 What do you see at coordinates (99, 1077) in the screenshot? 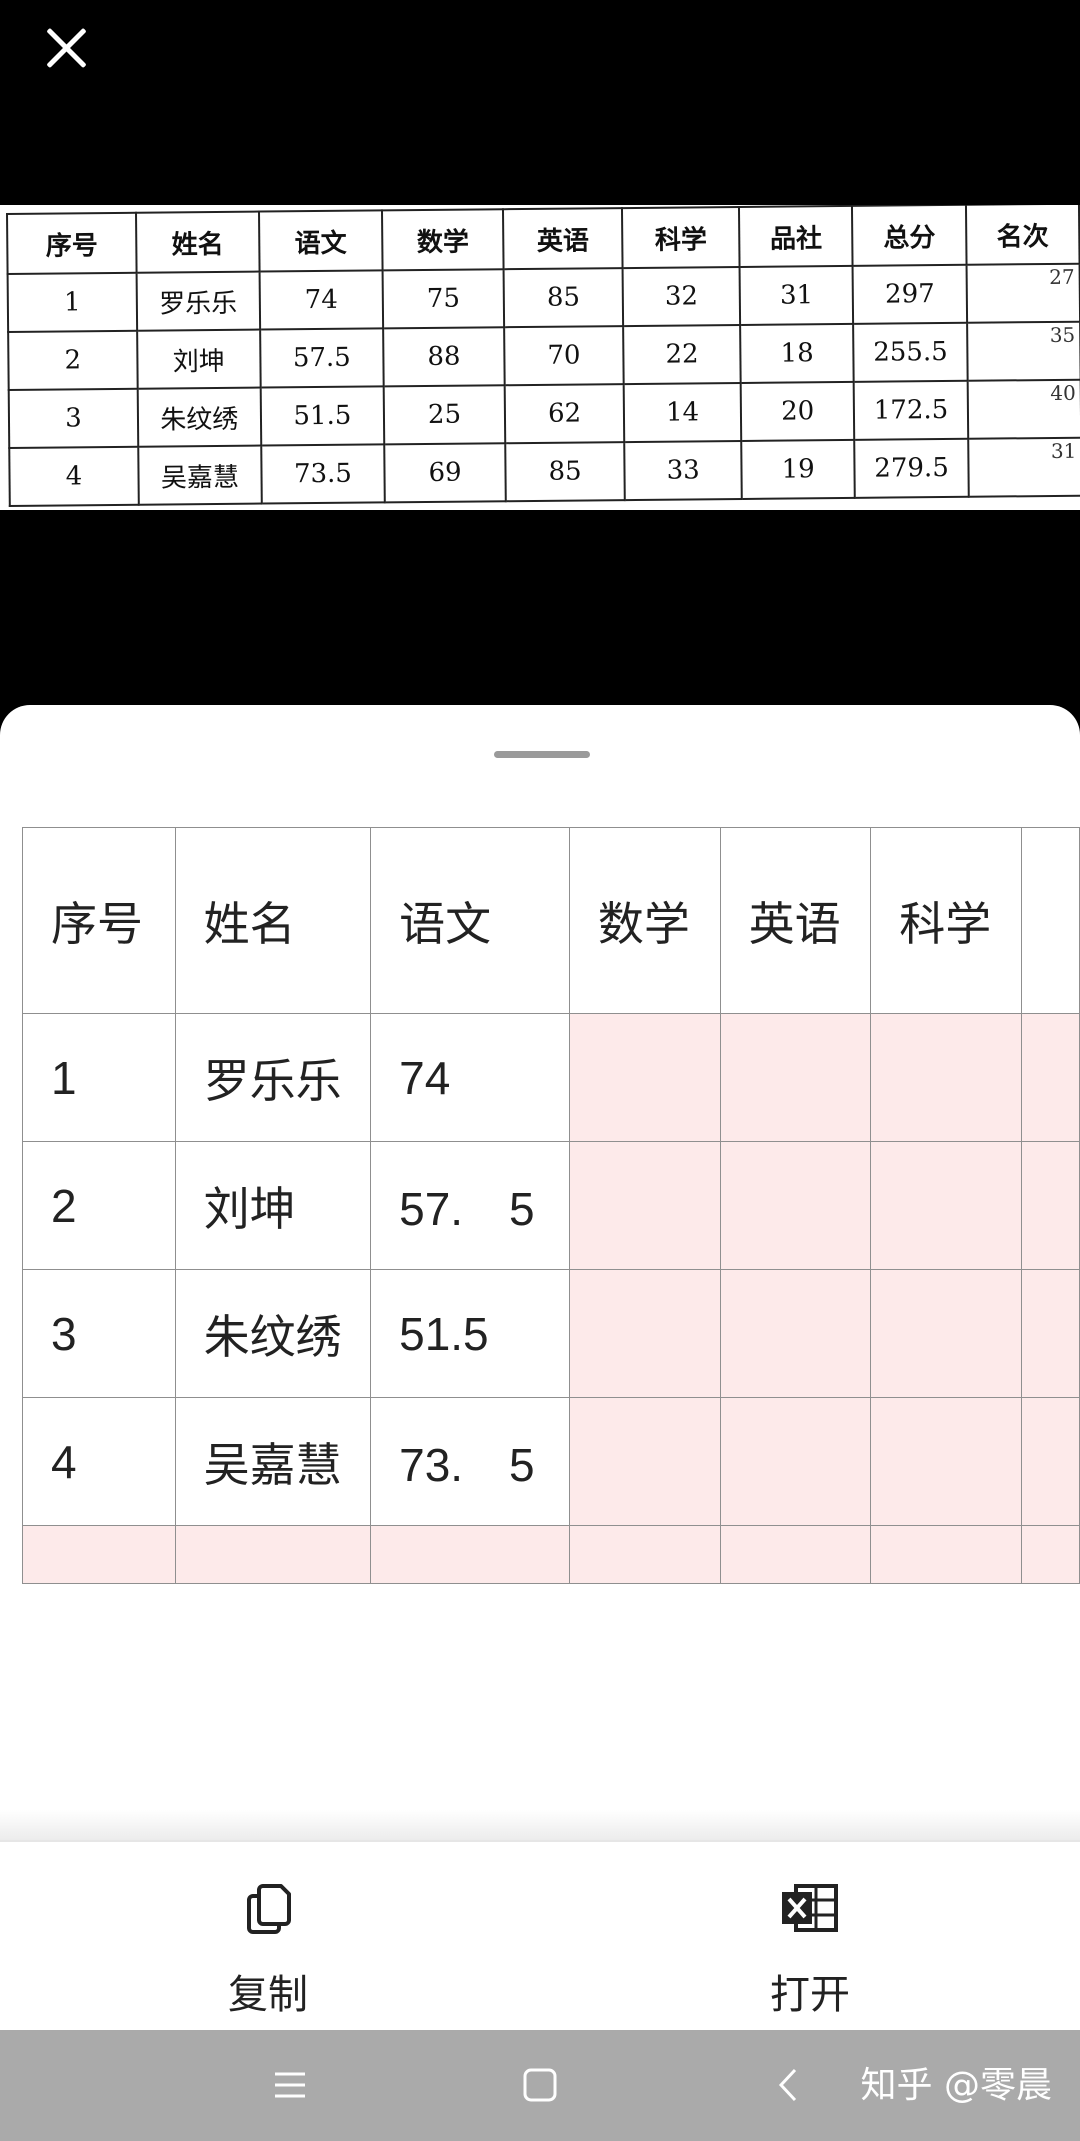
I see `table-cell: 1` at bounding box center [99, 1077].